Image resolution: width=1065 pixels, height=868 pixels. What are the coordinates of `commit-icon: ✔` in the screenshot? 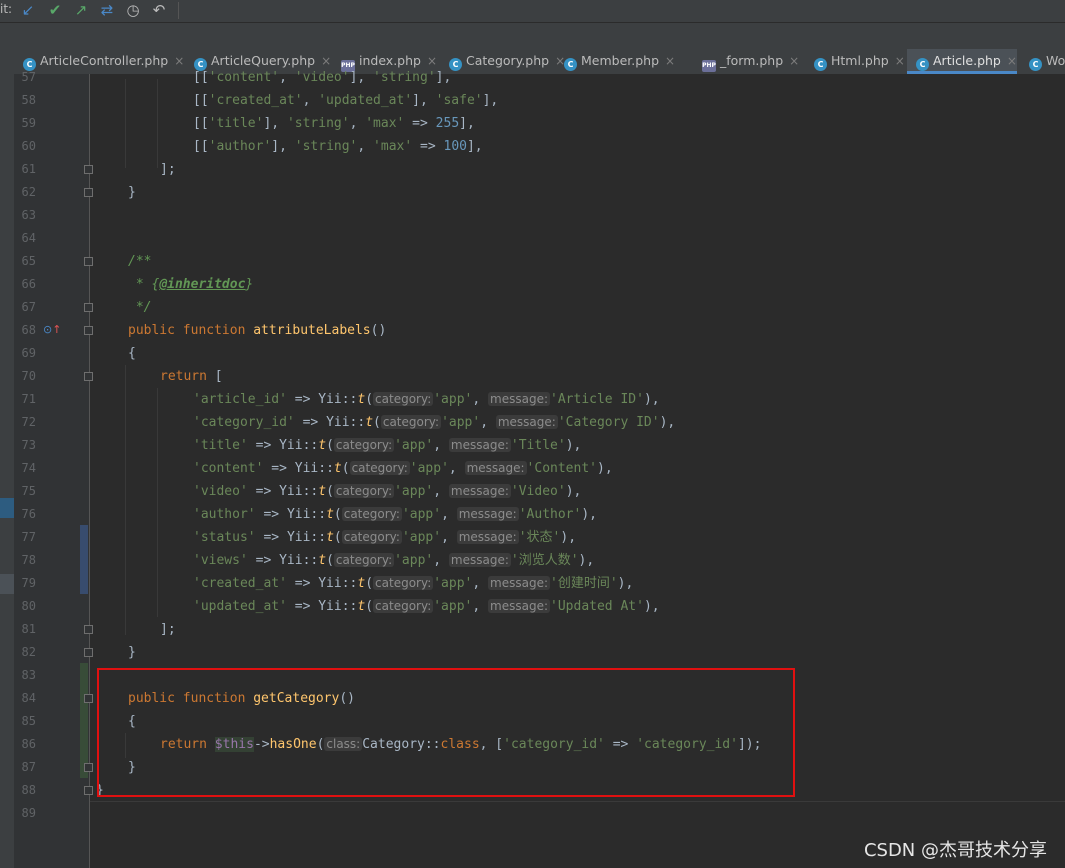 It's located at (55, 10).